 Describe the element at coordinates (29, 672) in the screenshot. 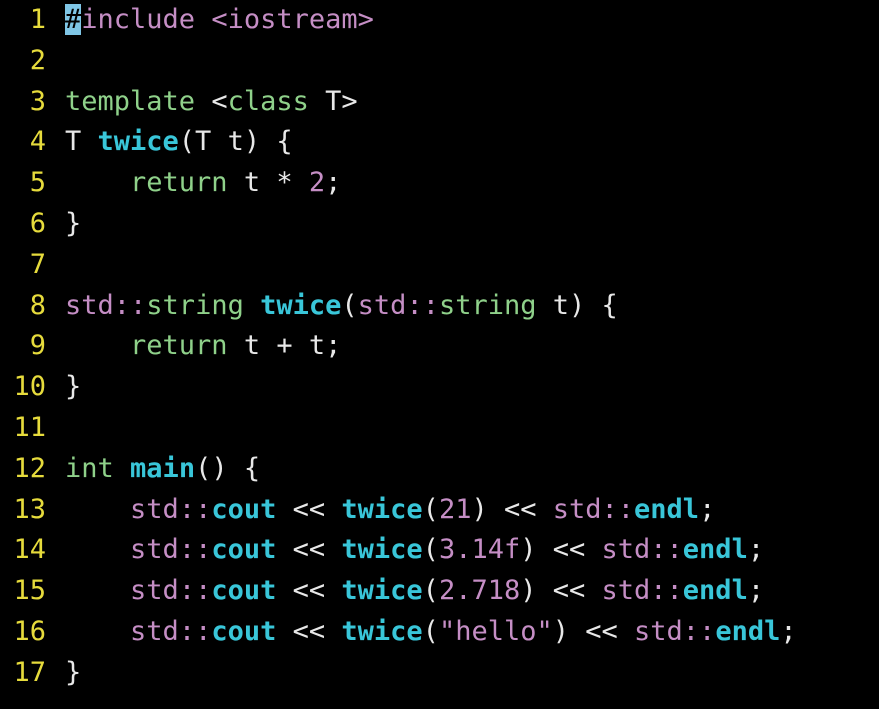

I see `line-number: 17` at that location.